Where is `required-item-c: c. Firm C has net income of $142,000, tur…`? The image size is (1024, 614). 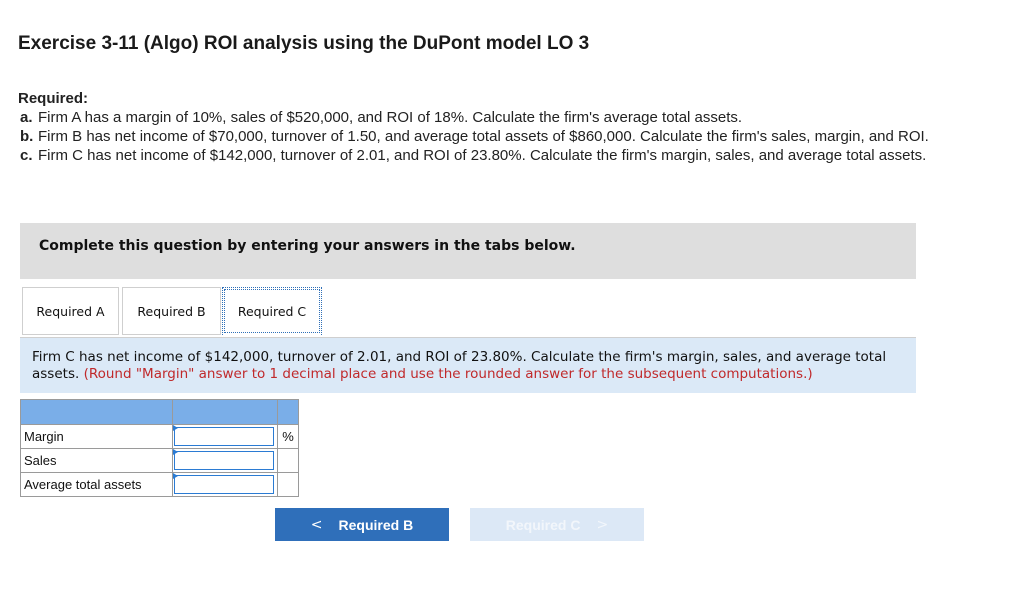
required-item-c: c. Firm C has net income of $142,000, tur… is located at coordinates (516, 155).